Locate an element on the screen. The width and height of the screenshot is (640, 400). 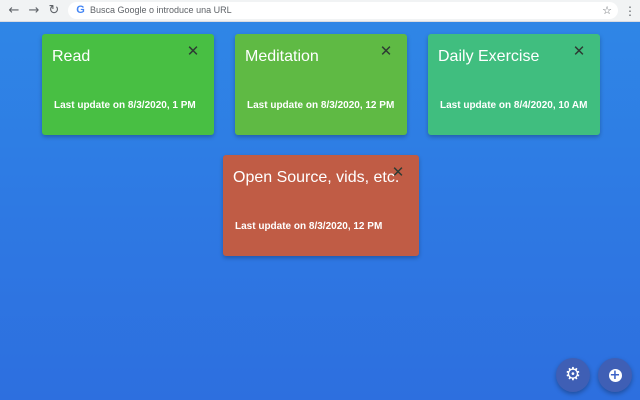
star-icon: ☆ is located at coordinates (607, 10).